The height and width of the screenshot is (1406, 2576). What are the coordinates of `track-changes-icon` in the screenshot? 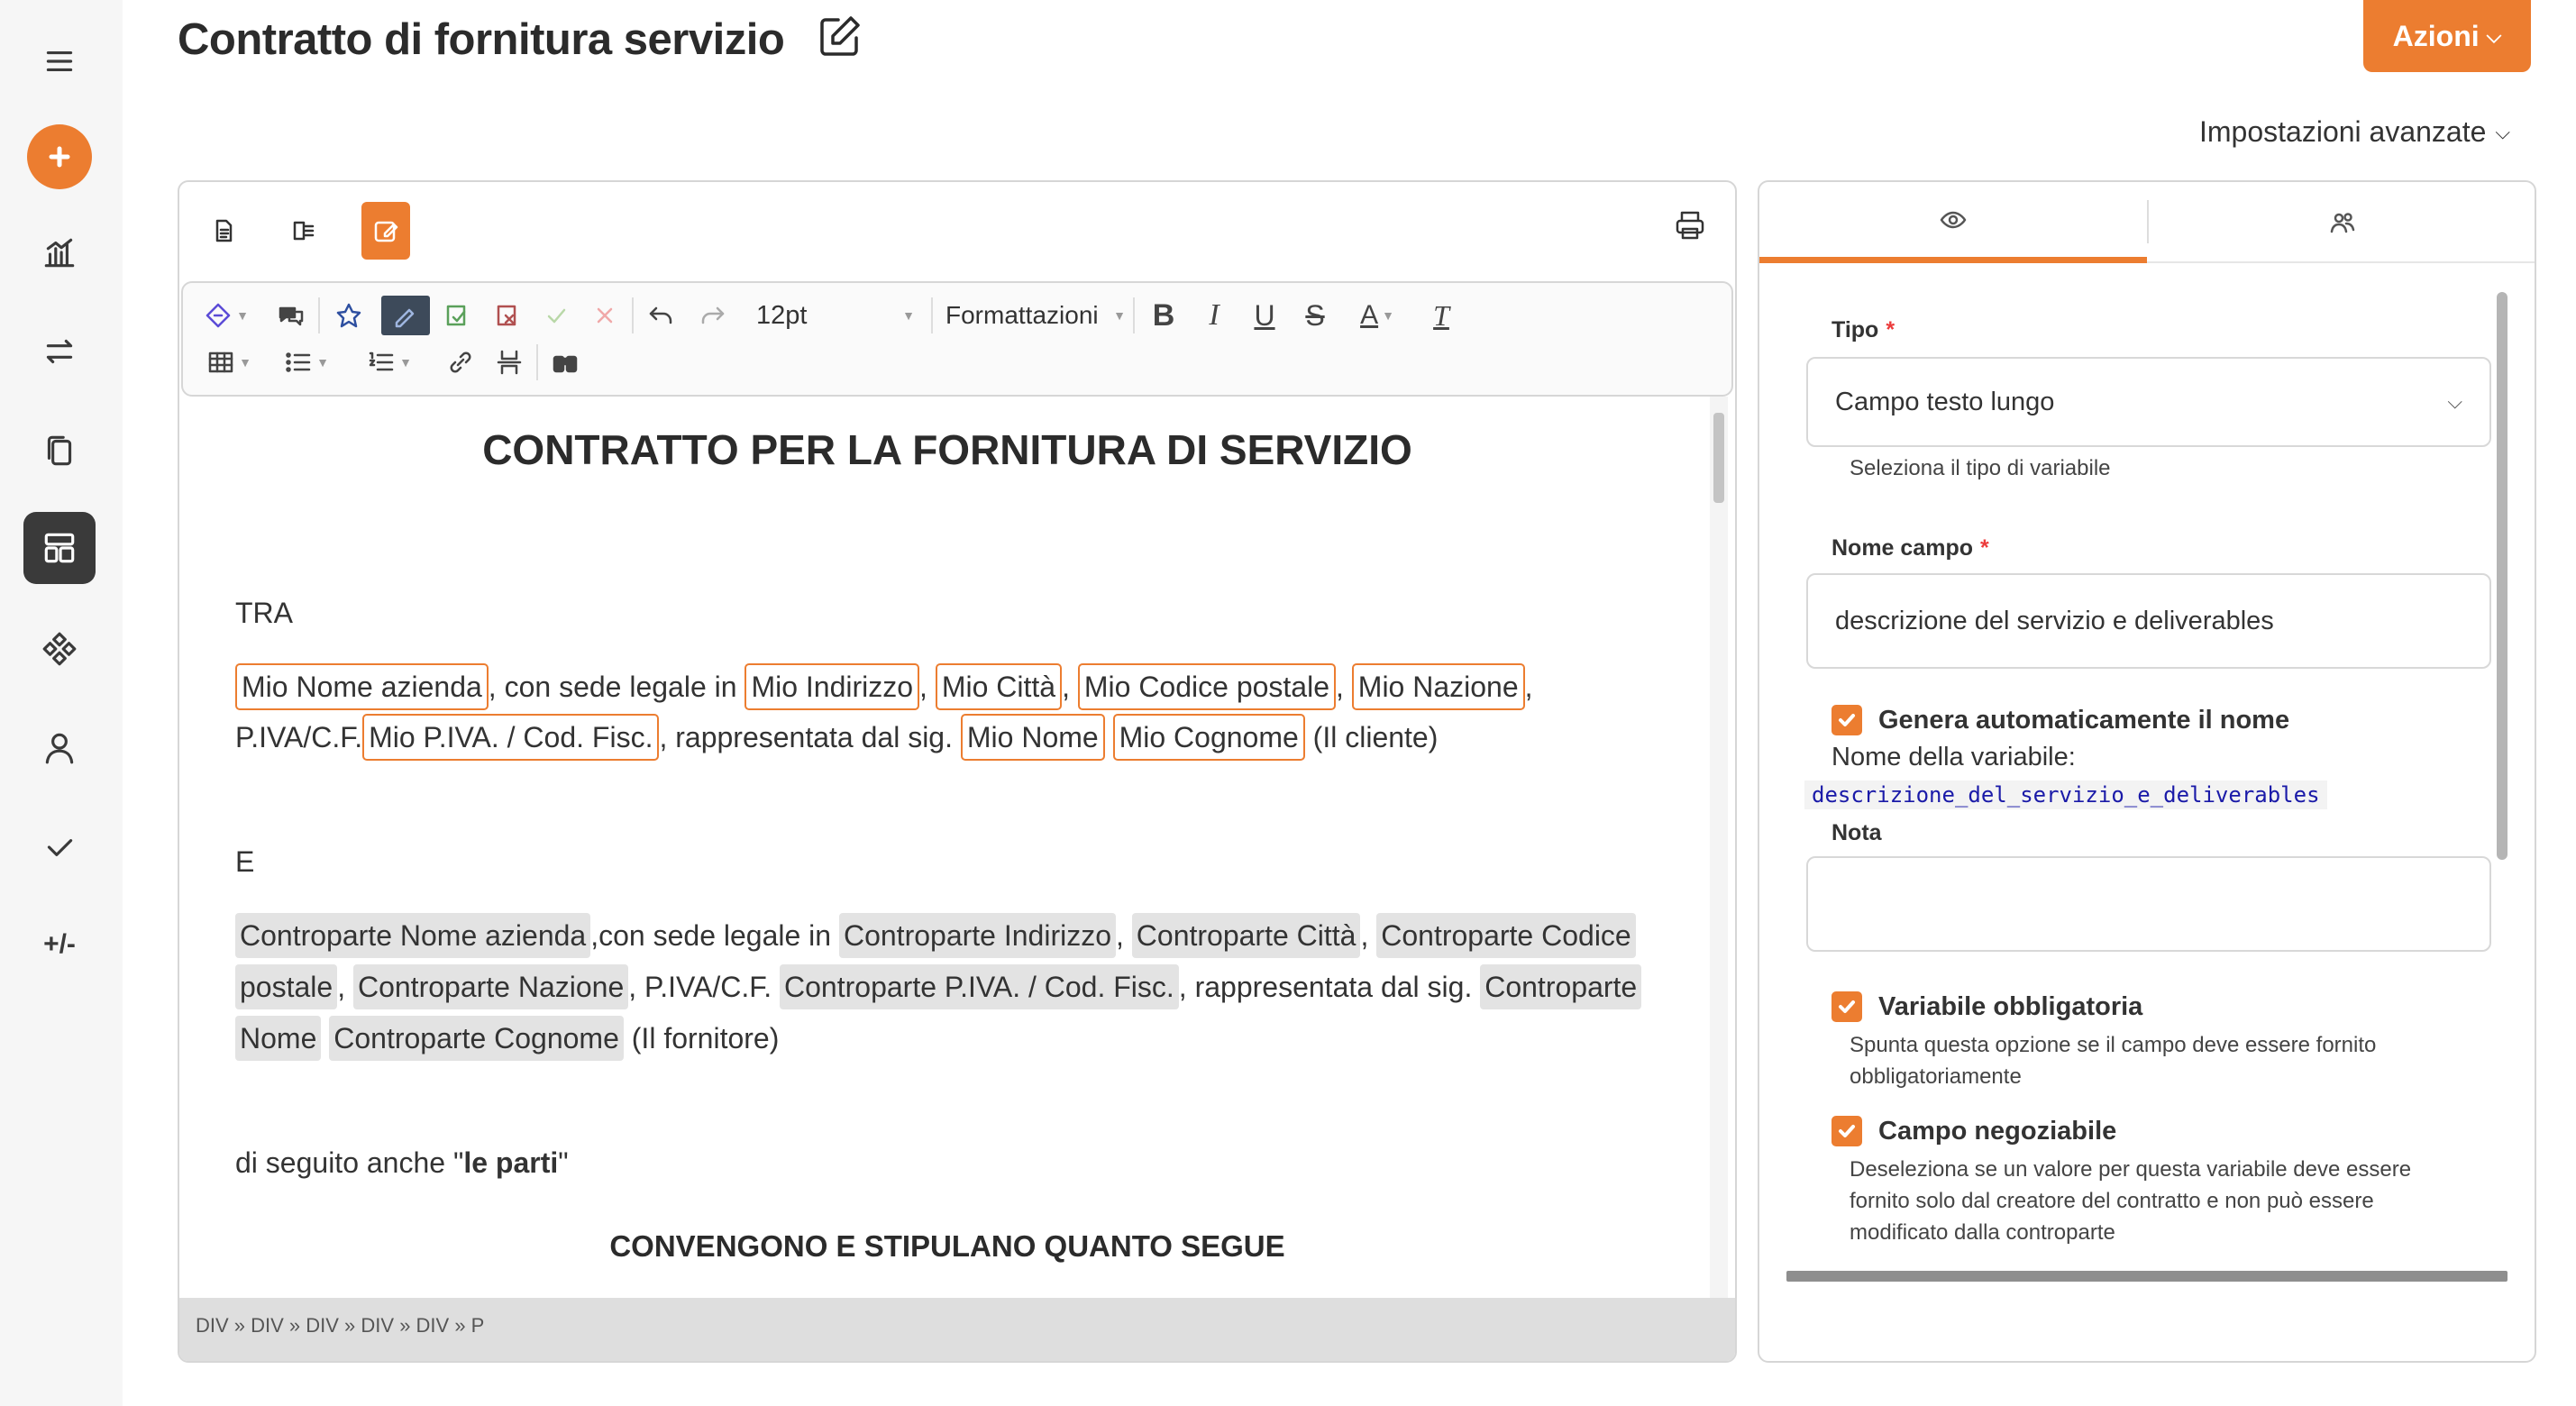 It's located at (405, 315).